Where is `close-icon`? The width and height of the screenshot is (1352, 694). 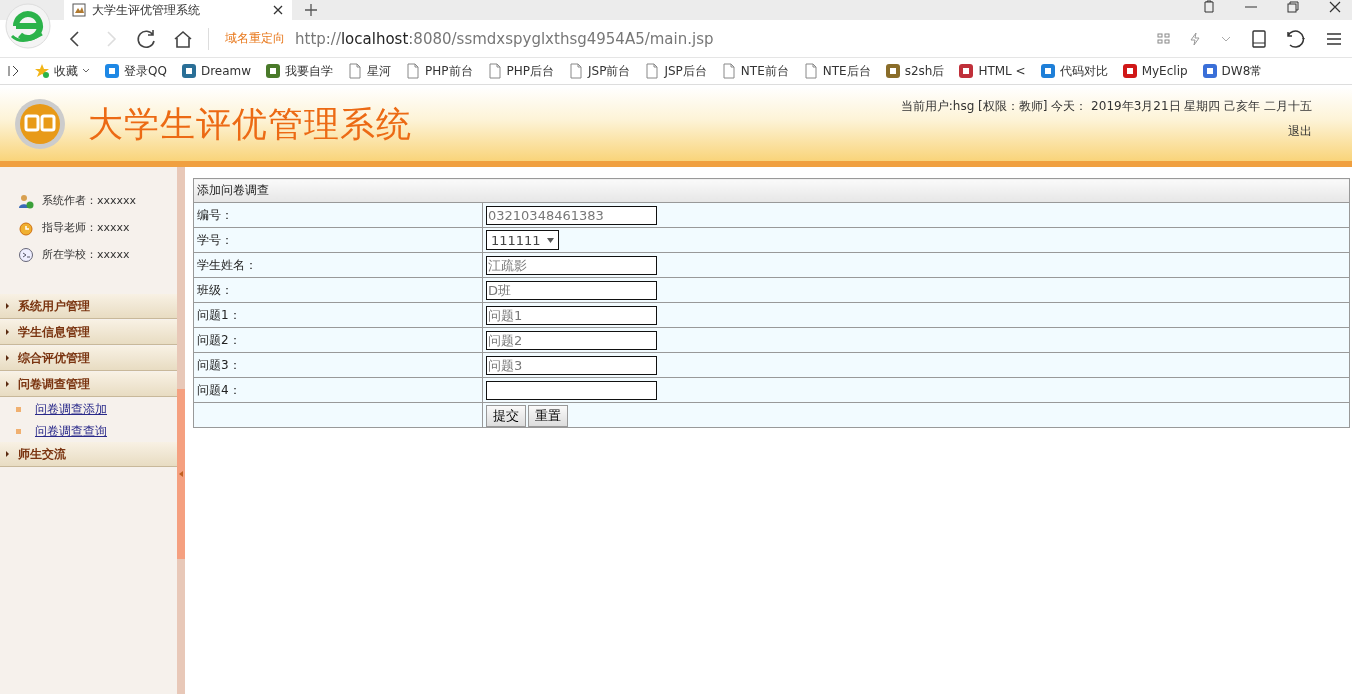
close-icon is located at coordinates (278, 10).